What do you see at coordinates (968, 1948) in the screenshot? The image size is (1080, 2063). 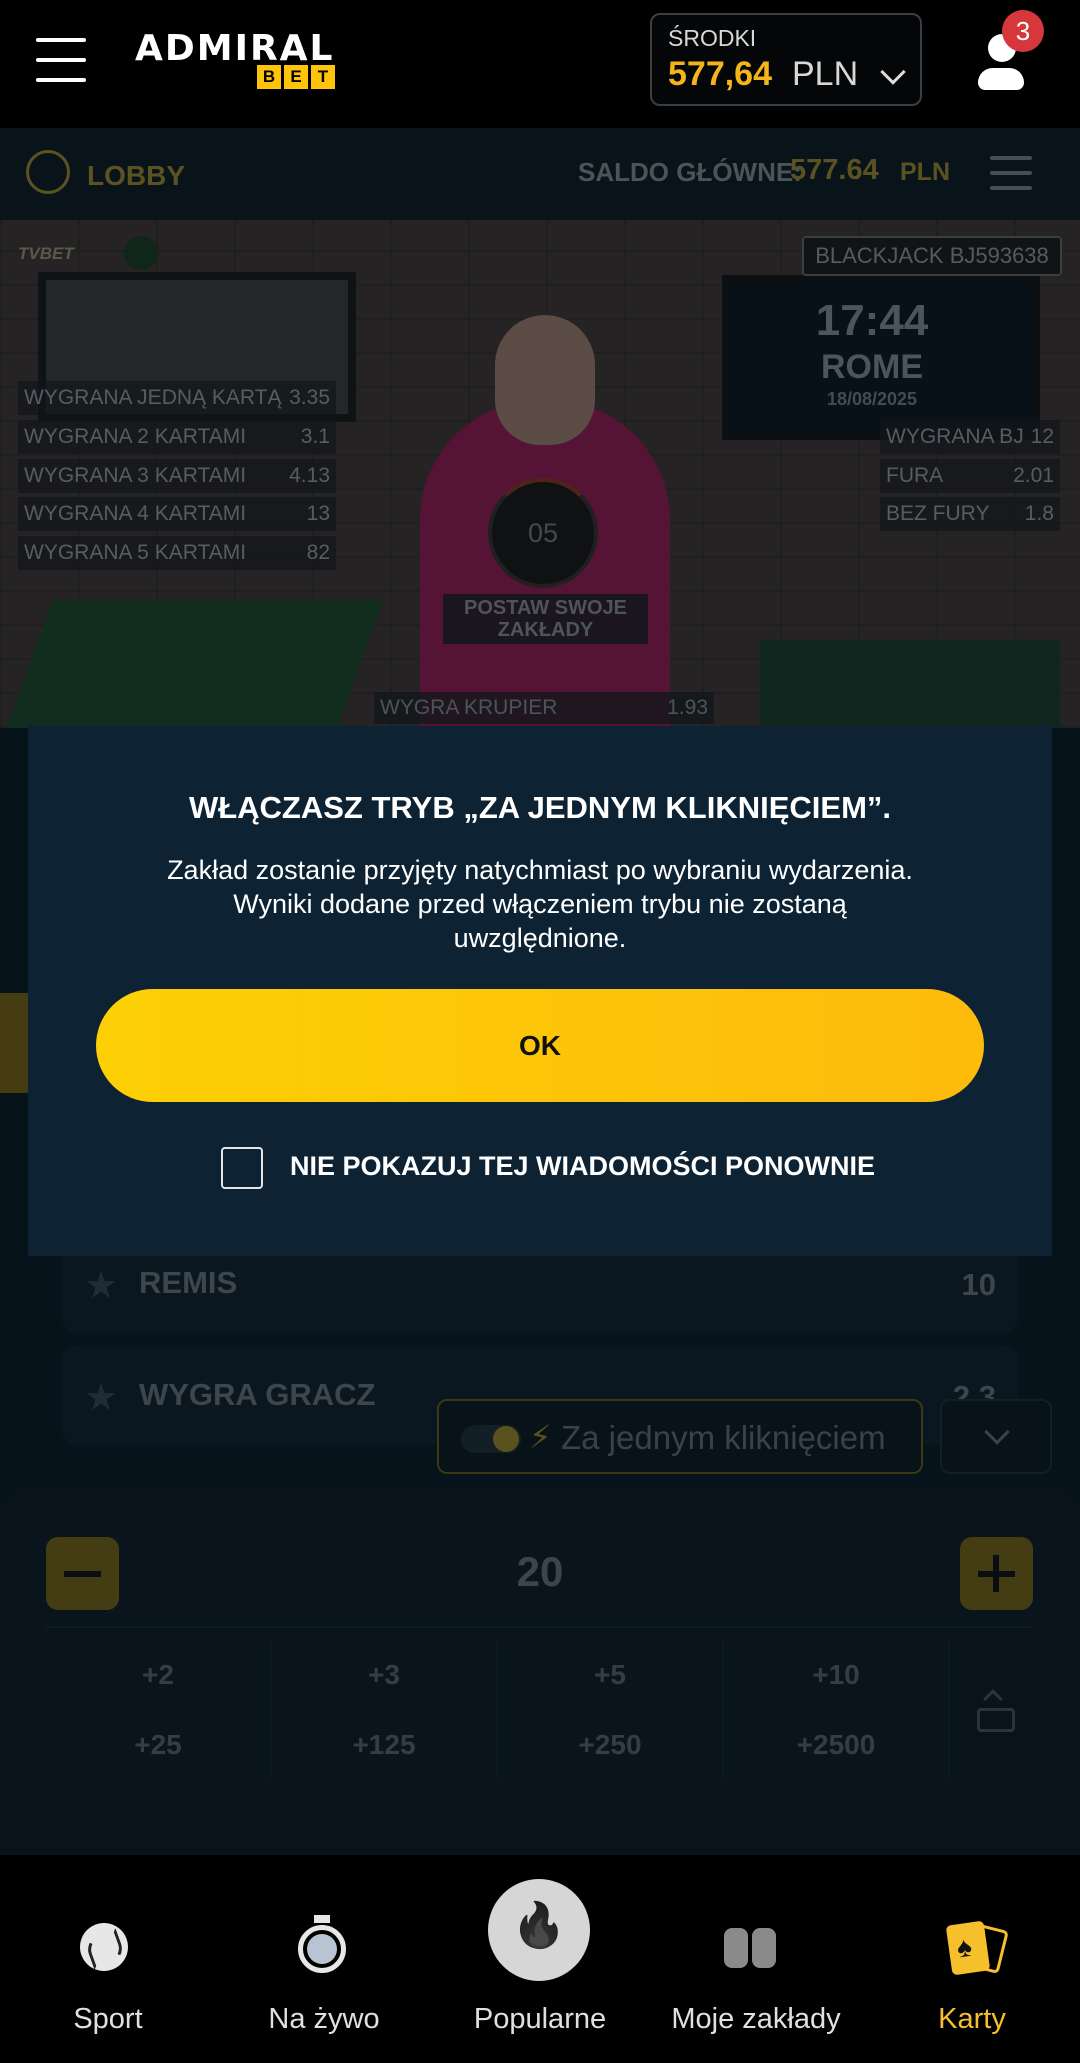 I see `cards-icon` at bounding box center [968, 1948].